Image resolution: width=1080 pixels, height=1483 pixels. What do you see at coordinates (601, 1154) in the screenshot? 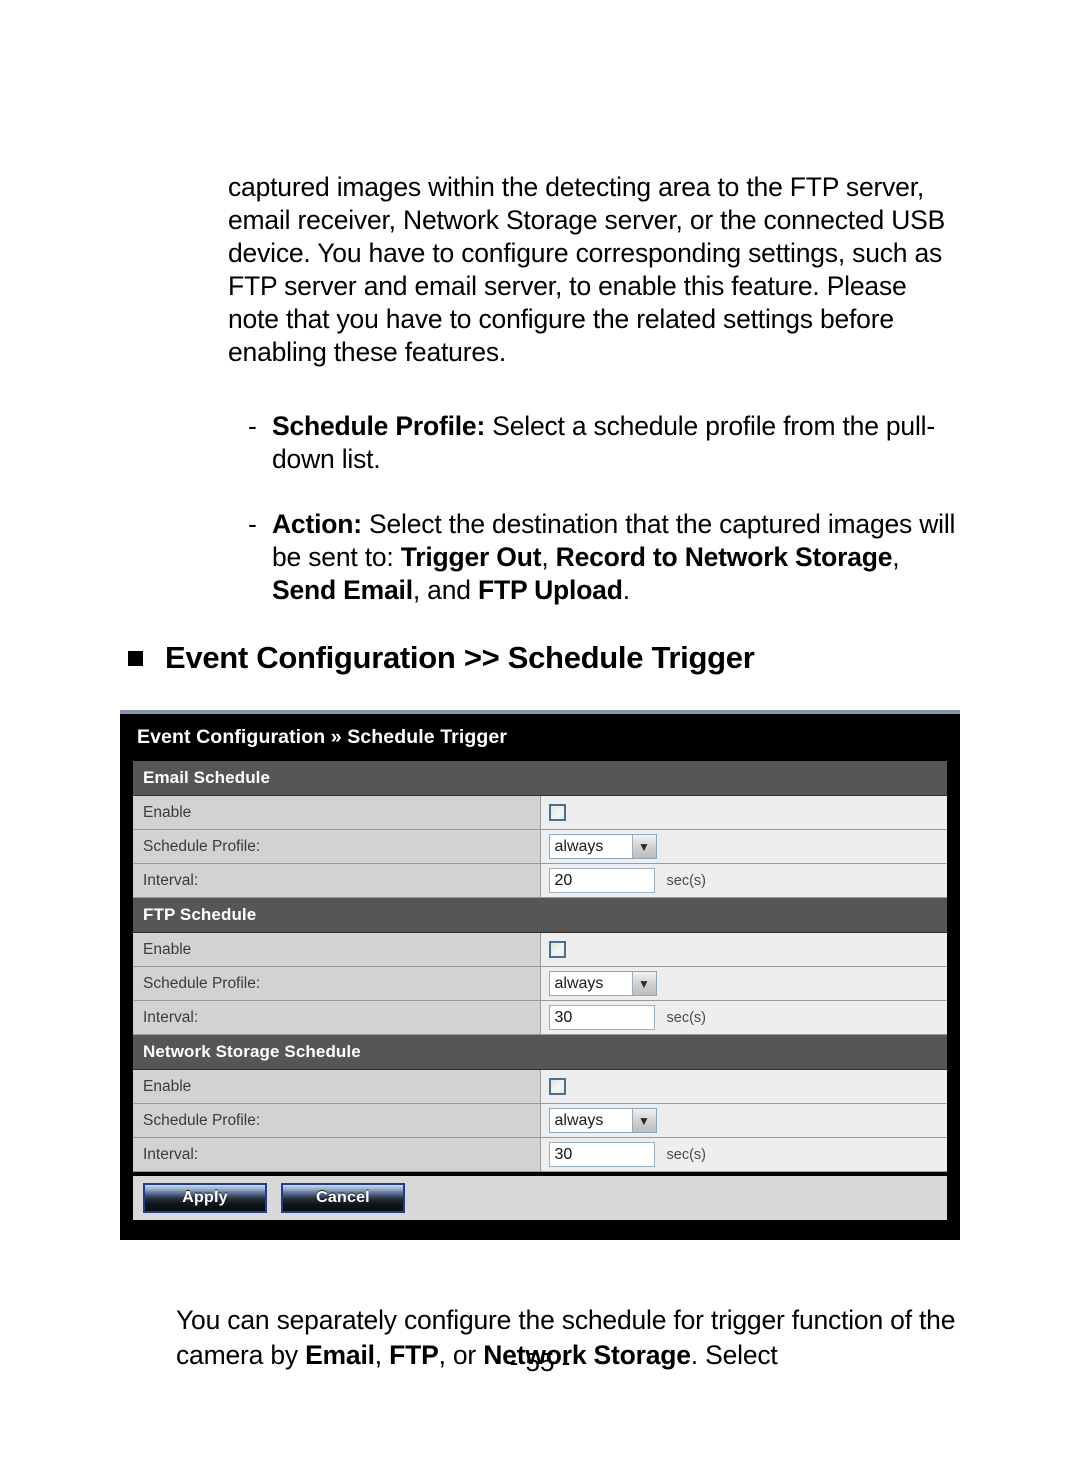
I see `interval-input-network-storage: 30` at bounding box center [601, 1154].